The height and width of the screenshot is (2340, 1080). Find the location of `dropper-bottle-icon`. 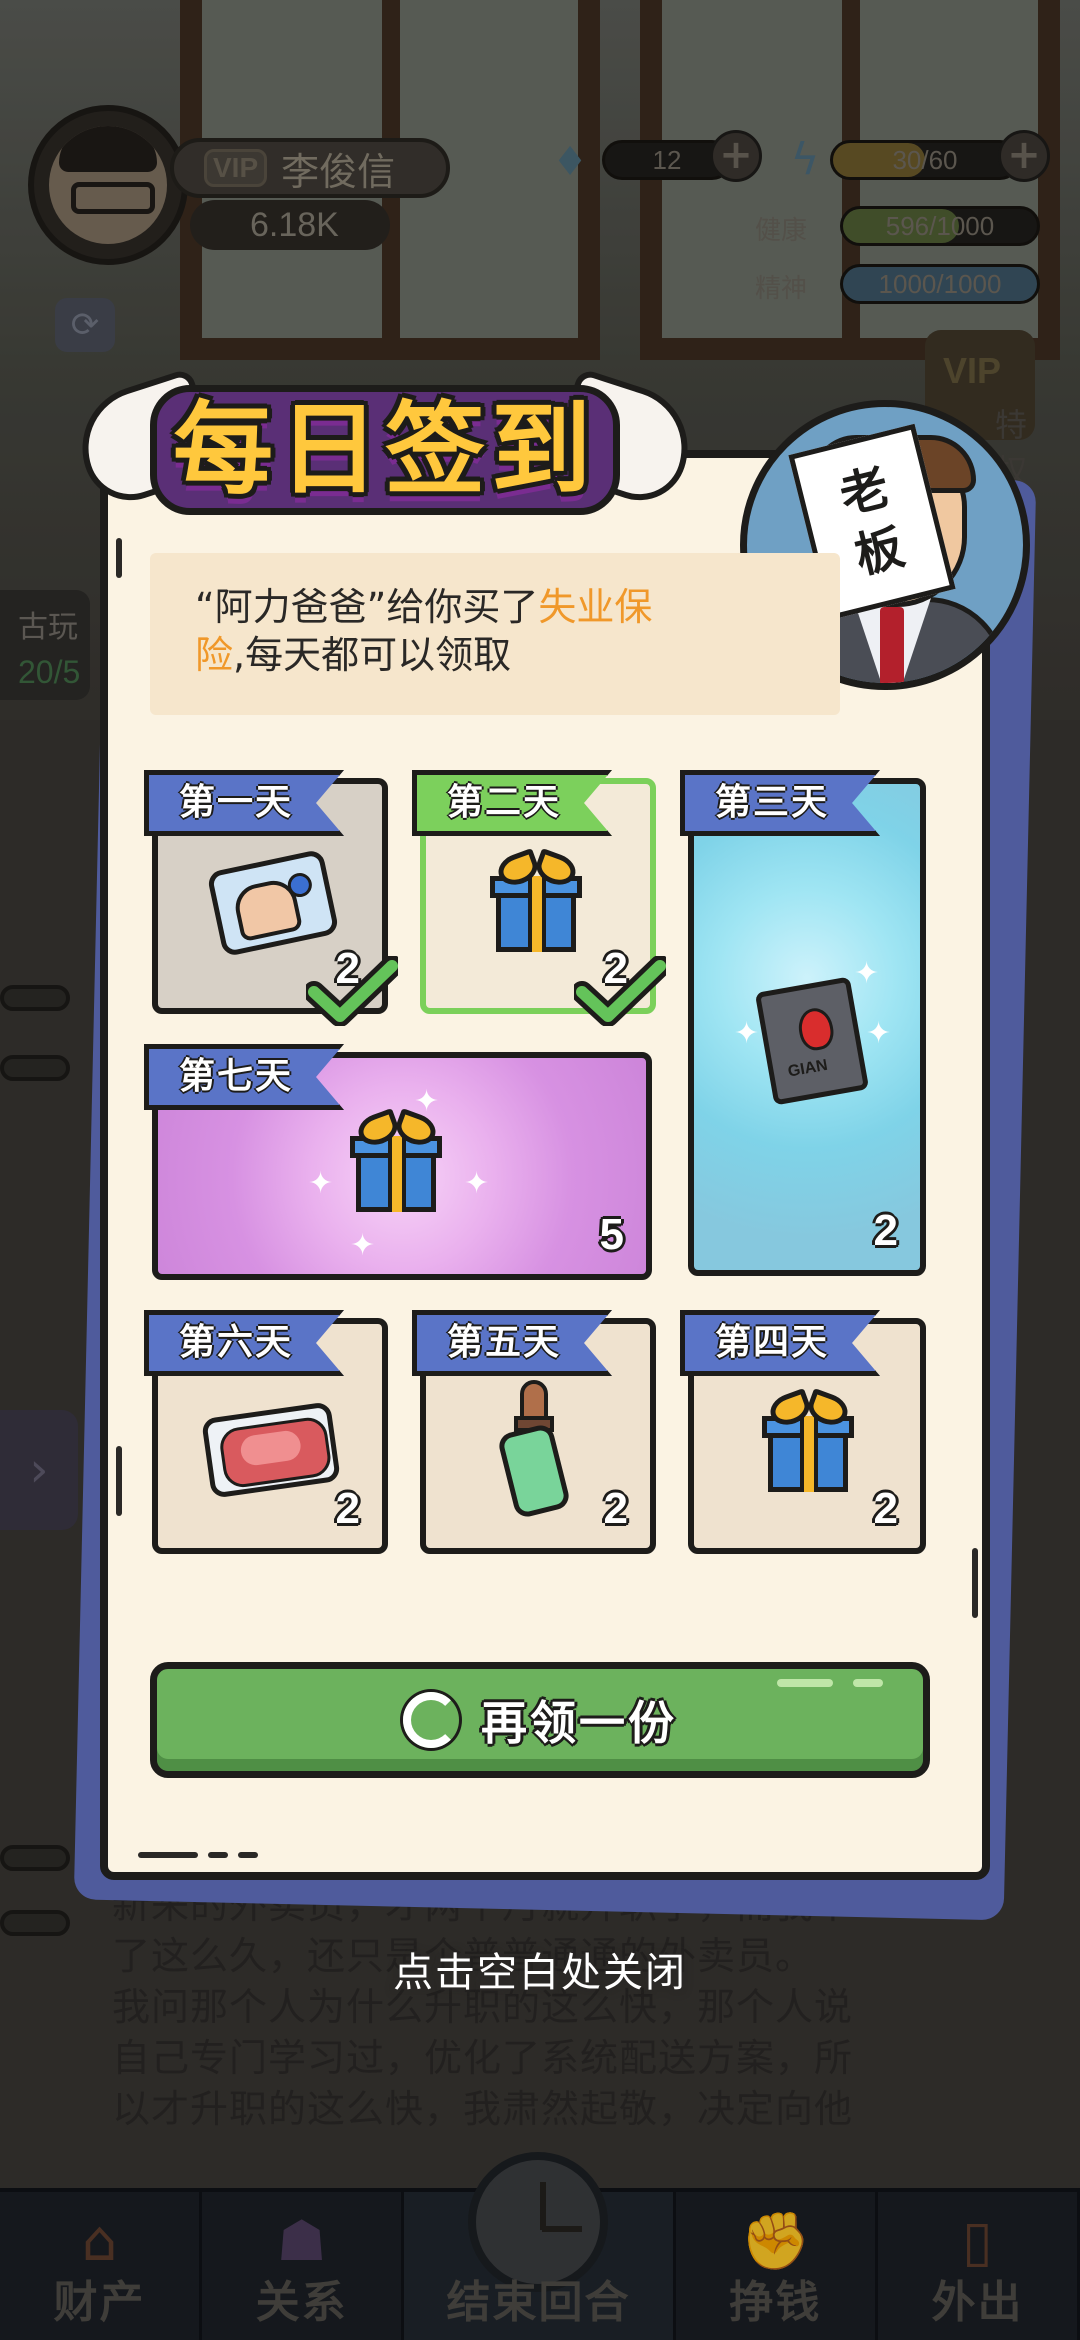

dropper-bottle-icon is located at coordinates (535, 1450).